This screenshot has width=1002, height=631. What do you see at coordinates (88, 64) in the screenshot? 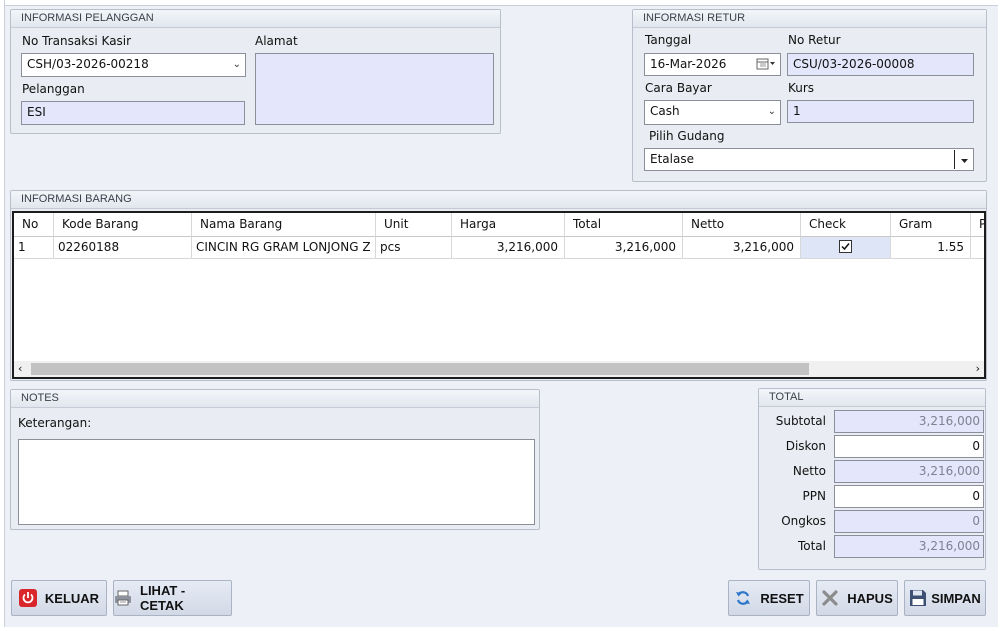
I see `no-transaksi-value: CSH/03-2026-00218` at bounding box center [88, 64].